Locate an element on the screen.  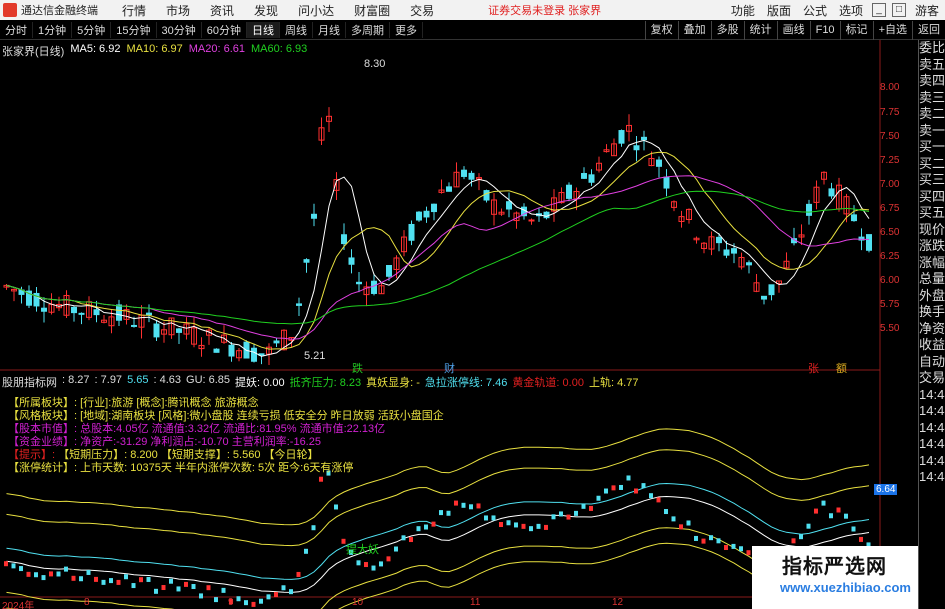
side-item: 卖三 is located at coordinates (932, 98).